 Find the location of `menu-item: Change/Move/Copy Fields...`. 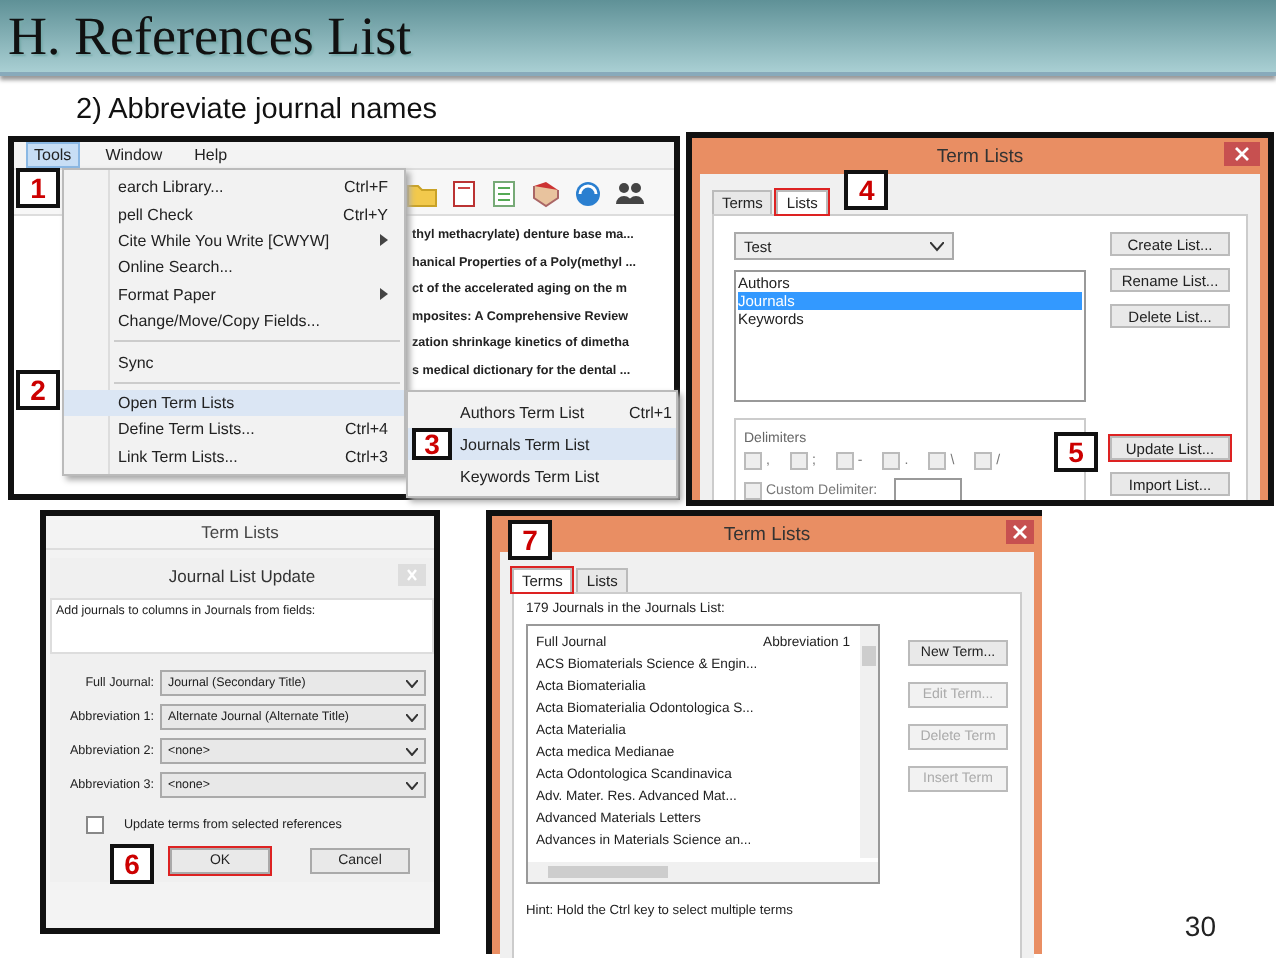

menu-item: Change/Move/Copy Fields... is located at coordinates (234, 321).